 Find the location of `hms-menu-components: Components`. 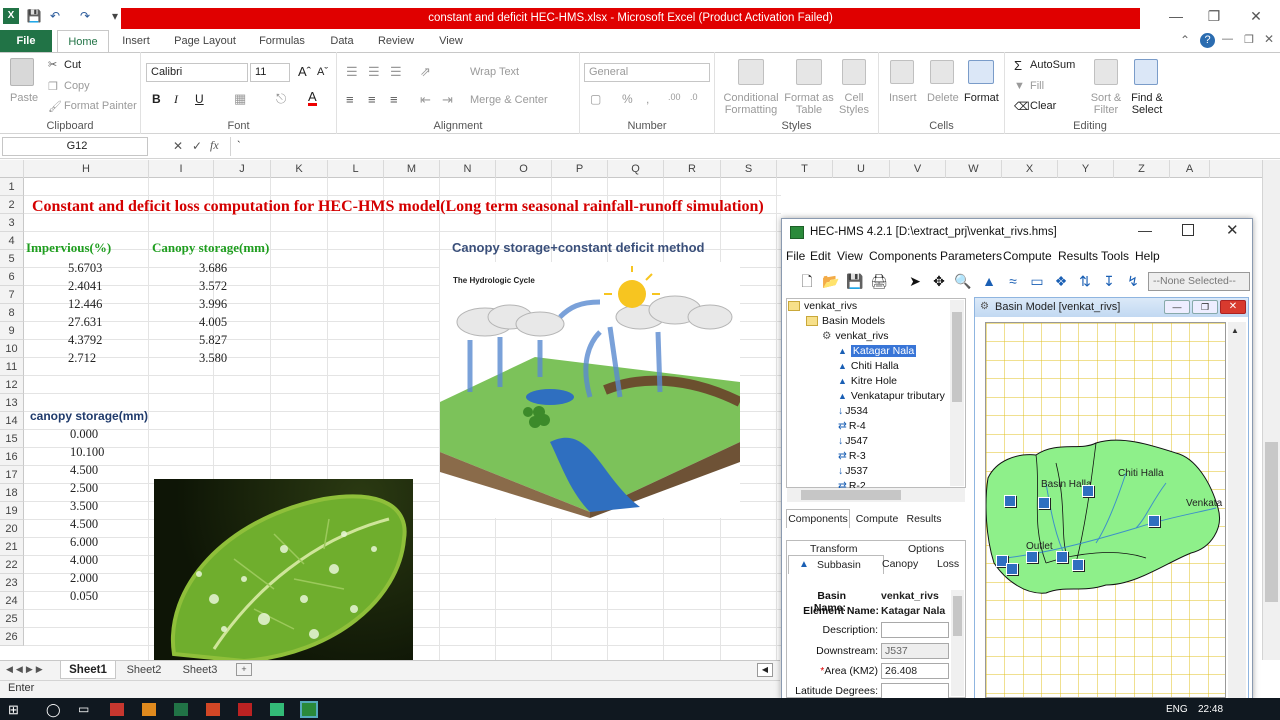

hms-menu-components: Components is located at coordinates (903, 256).